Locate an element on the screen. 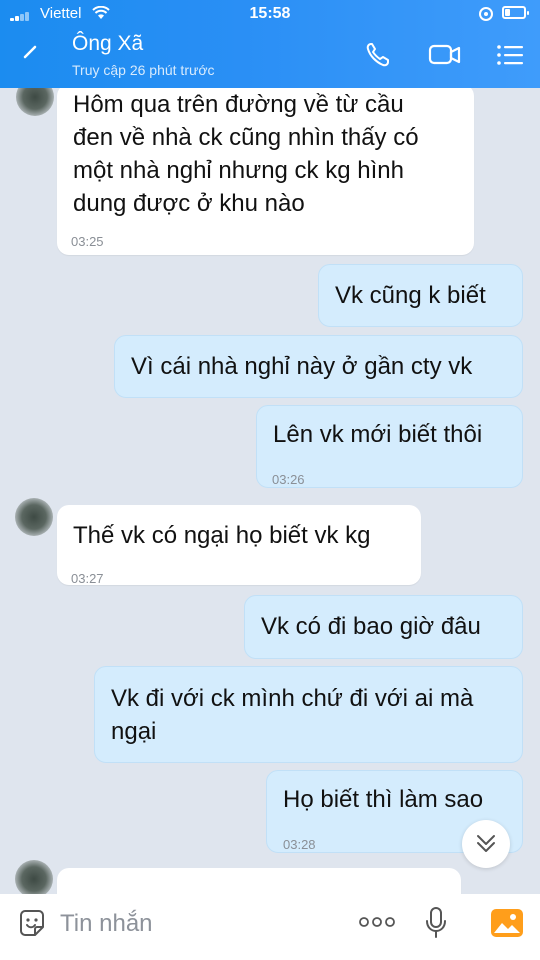 The image size is (540, 960). message-bubble-outgoing: Lên vk mới biết thôi 03:26 is located at coordinates (389, 446).